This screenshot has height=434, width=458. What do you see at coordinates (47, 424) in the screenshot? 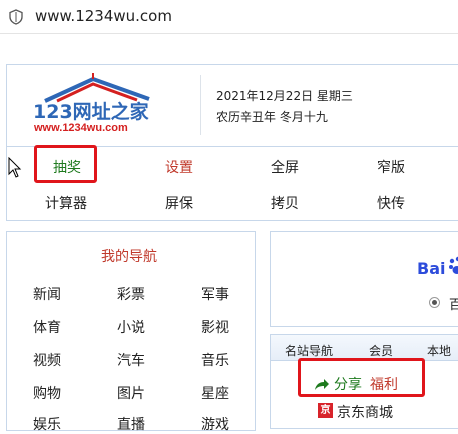
I see `nav-item: 娱乐` at bounding box center [47, 424].